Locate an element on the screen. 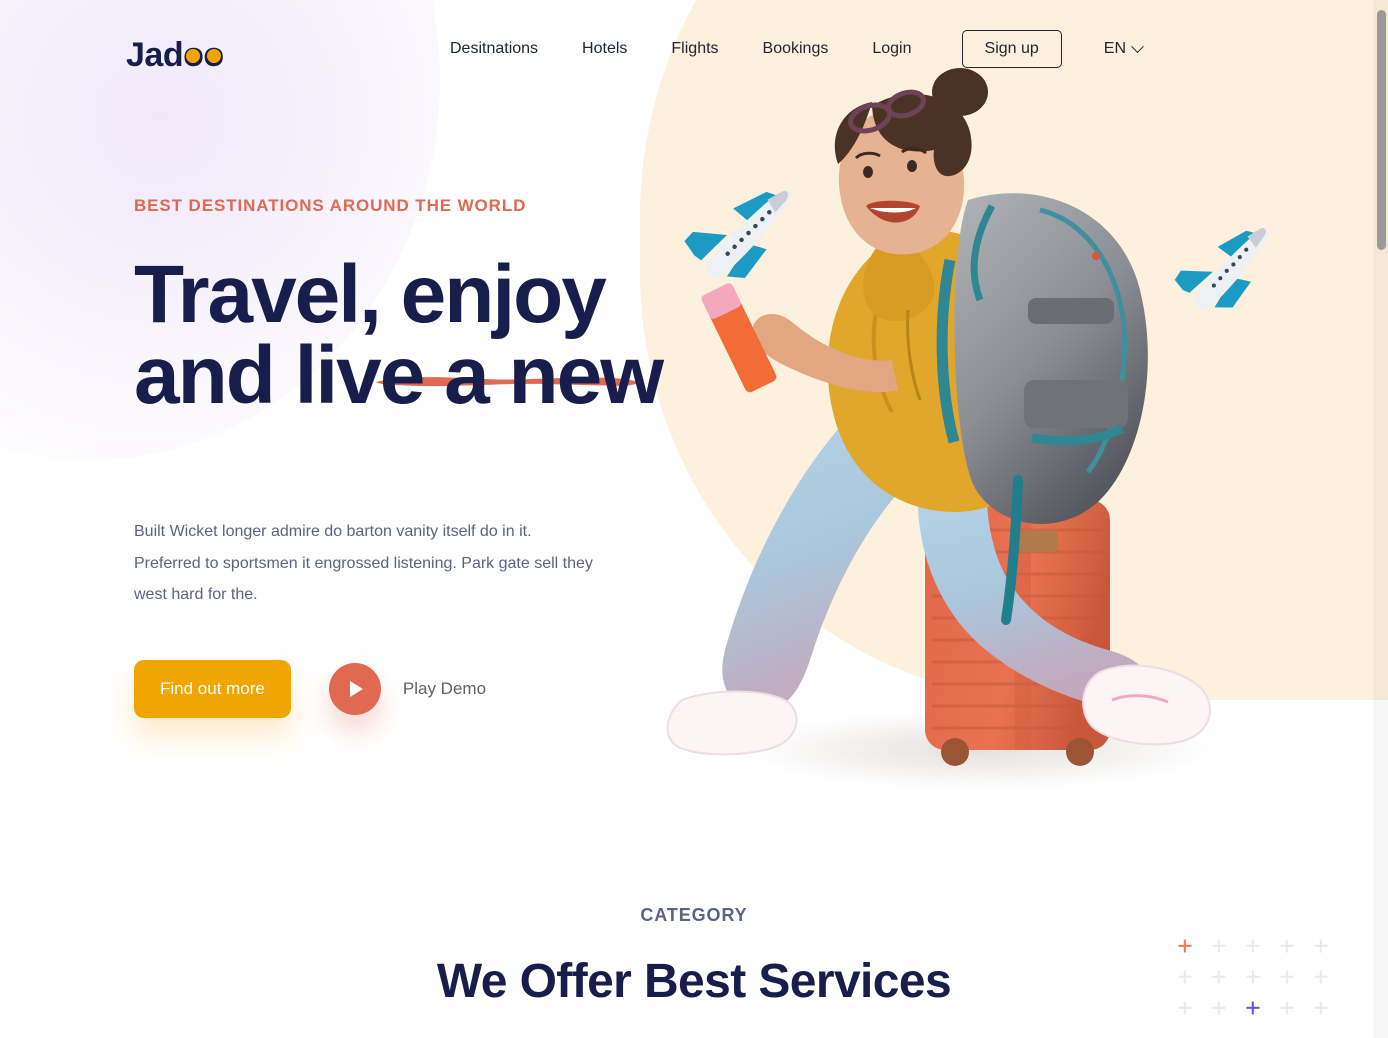  hero-eyebrow: BEST DESTINATIONS AROUND THE WORLD is located at coordinates (330, 205).